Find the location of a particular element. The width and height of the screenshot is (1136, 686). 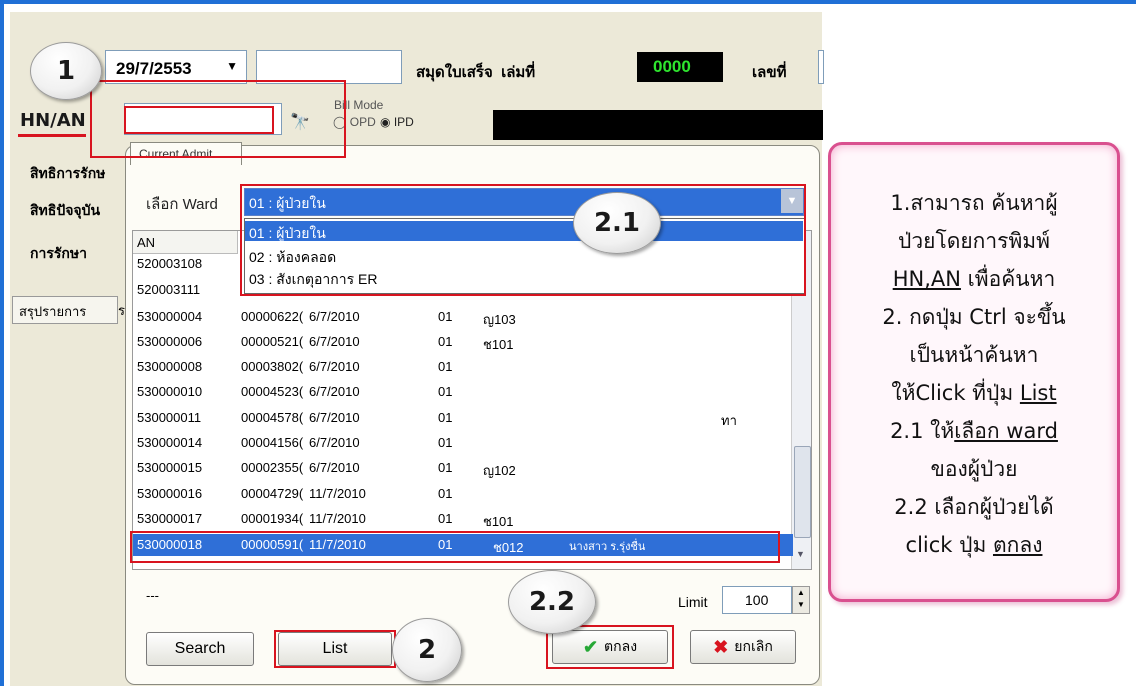

side-label-treatment: การรักษา is located at coordinates (58, 253).